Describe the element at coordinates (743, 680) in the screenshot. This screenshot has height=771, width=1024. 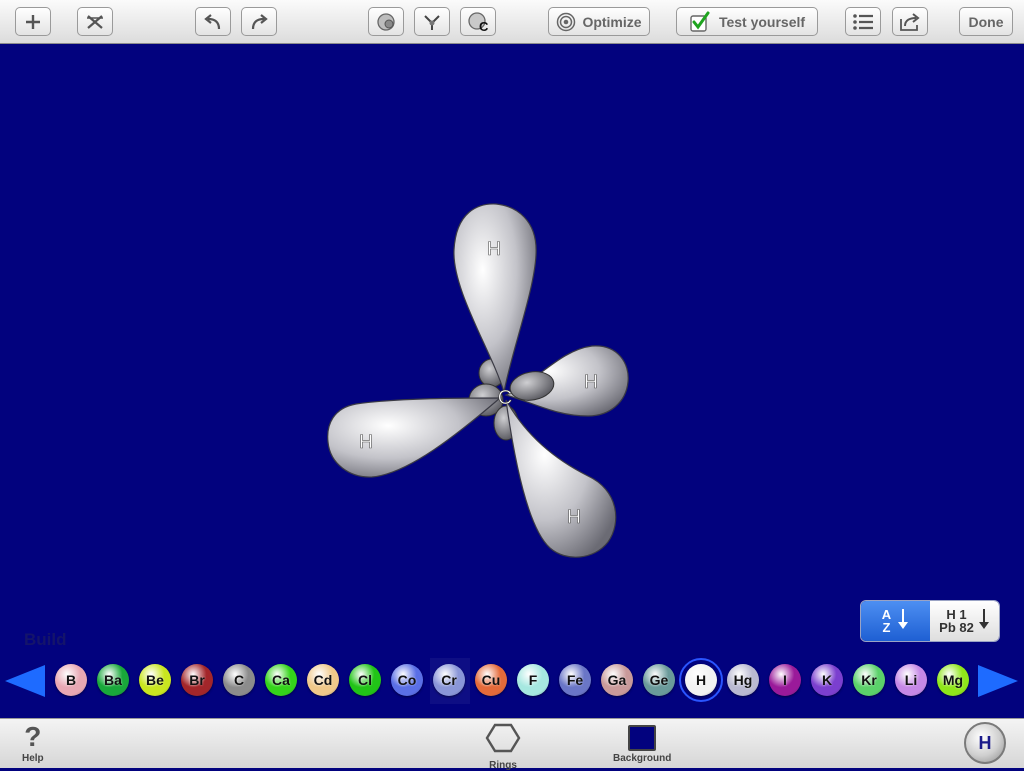
I see `element-button-hg: Hg` at that location.